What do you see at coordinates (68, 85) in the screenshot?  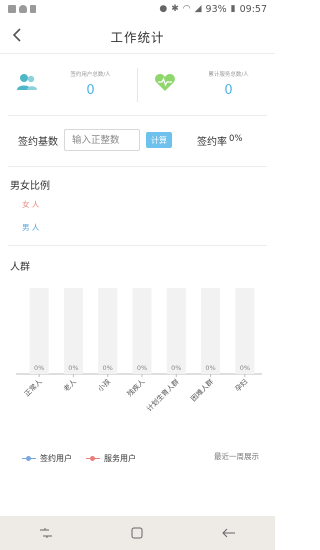 I see `signed-users-stat: 签约用户总数/人 0` at bounding box center [68, 85].